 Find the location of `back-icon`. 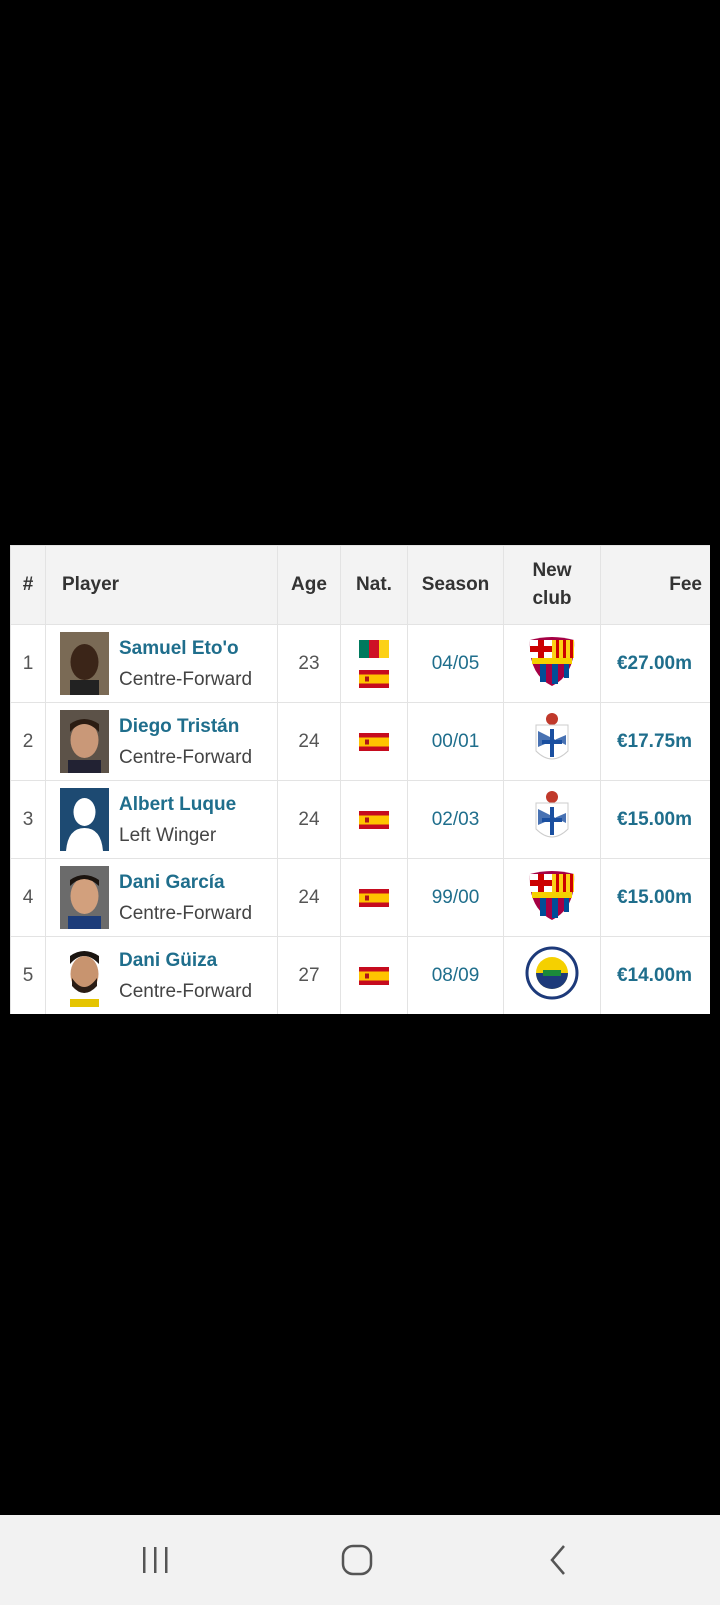

back-icon is located at coordinates (557, 1560).